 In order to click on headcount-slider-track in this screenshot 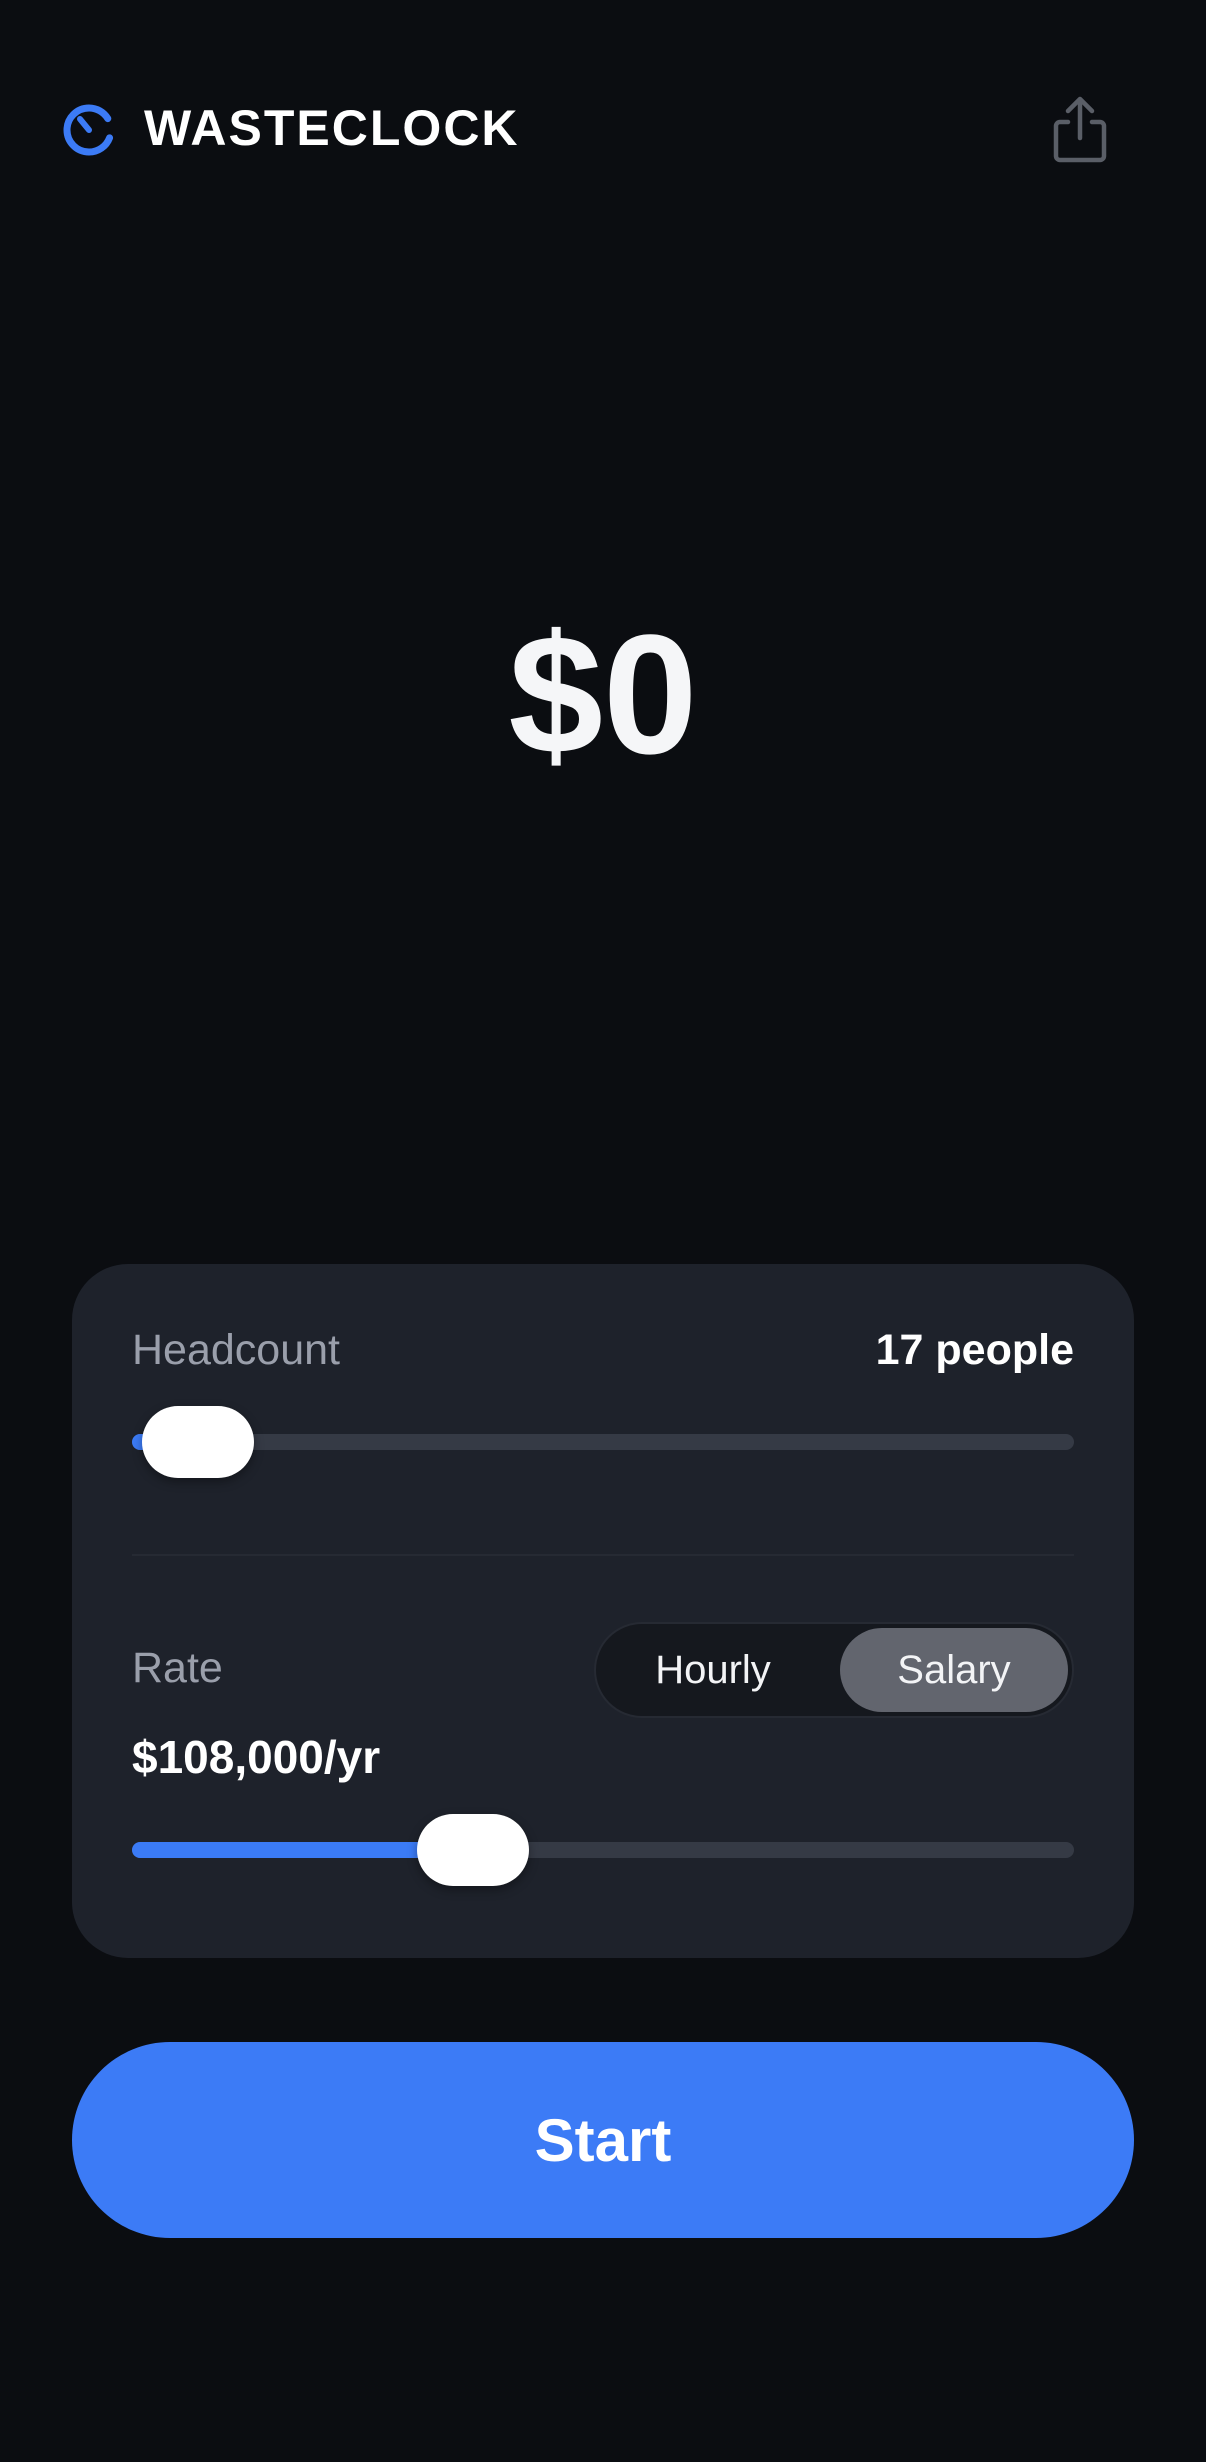, I will do `click(603, 1442)`.